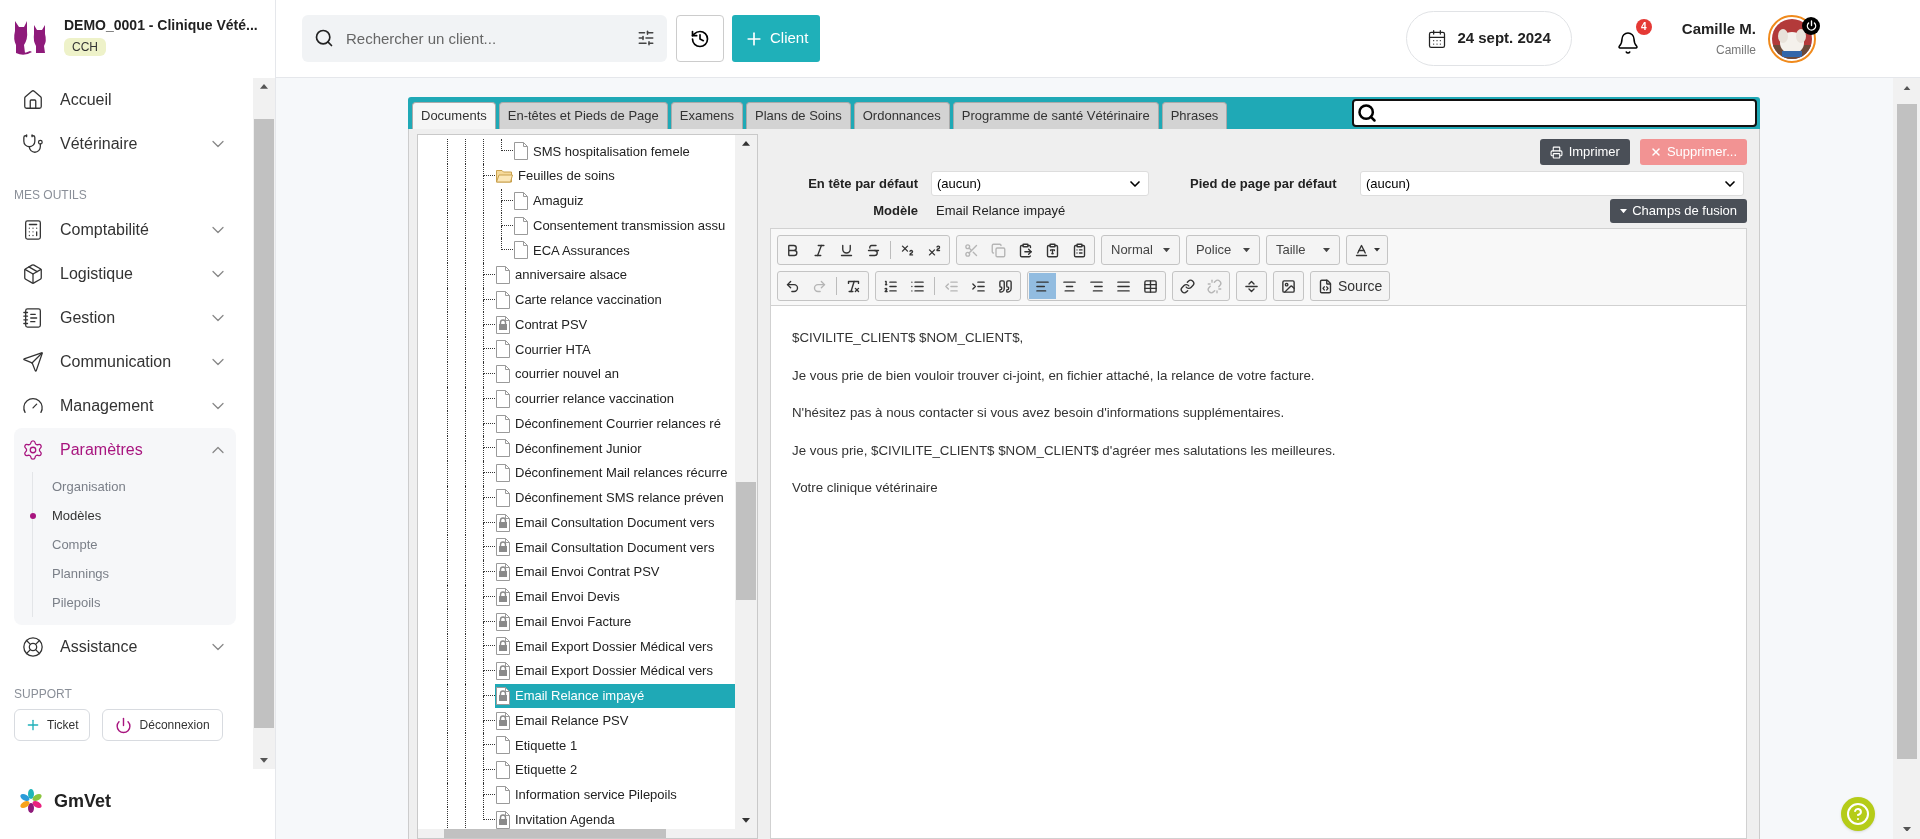 The width and height of the screenshot is (1920, 839). I want to click on nav-item: Vétérinaire, so click(125, 144).